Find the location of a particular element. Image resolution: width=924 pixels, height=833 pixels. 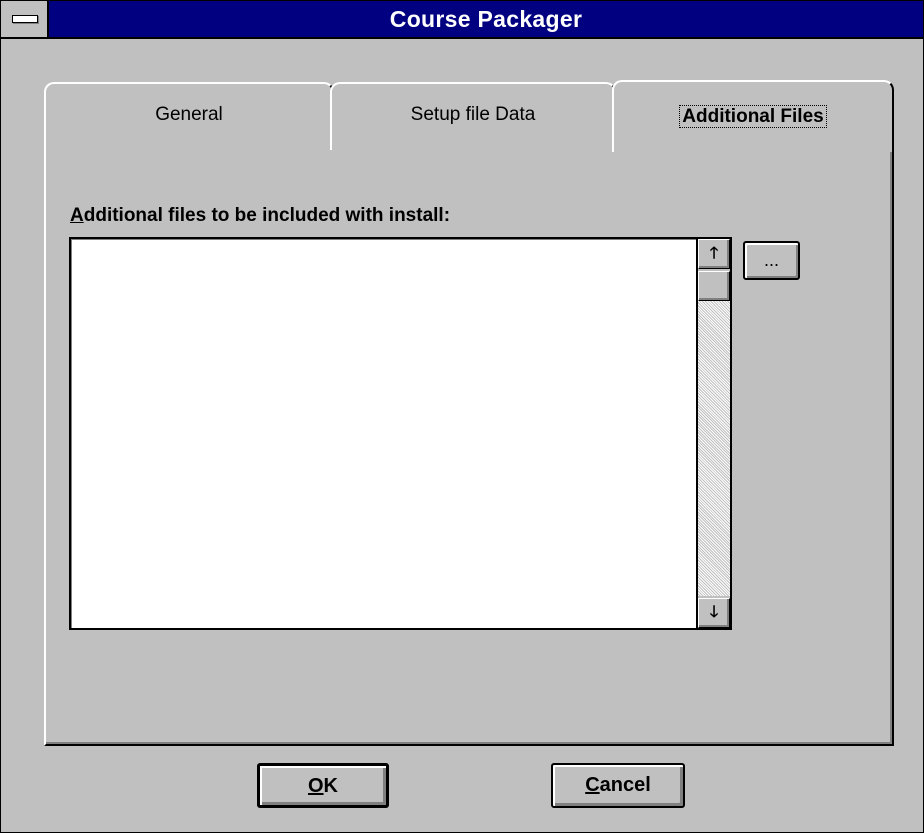

scroll-down-arrow-icon: 🡓 is located at coordinates (714, 613).